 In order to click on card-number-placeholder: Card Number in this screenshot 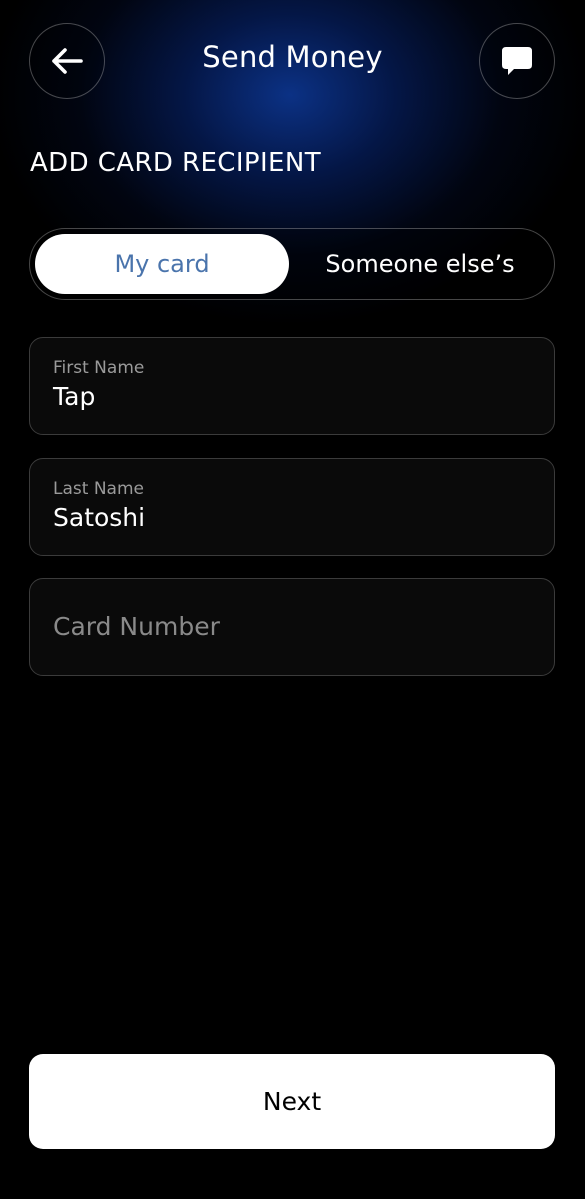, I will do `click(136, 626)`.